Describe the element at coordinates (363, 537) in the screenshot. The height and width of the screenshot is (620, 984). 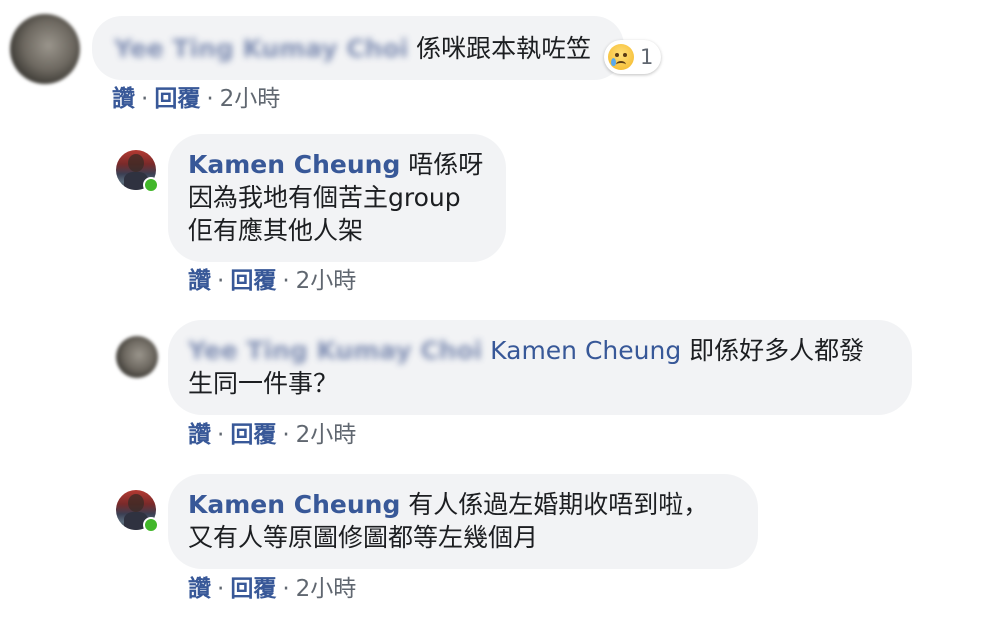
I see `comment-text-line: 又有人等原圖修圖都等左幾個月` at that location.